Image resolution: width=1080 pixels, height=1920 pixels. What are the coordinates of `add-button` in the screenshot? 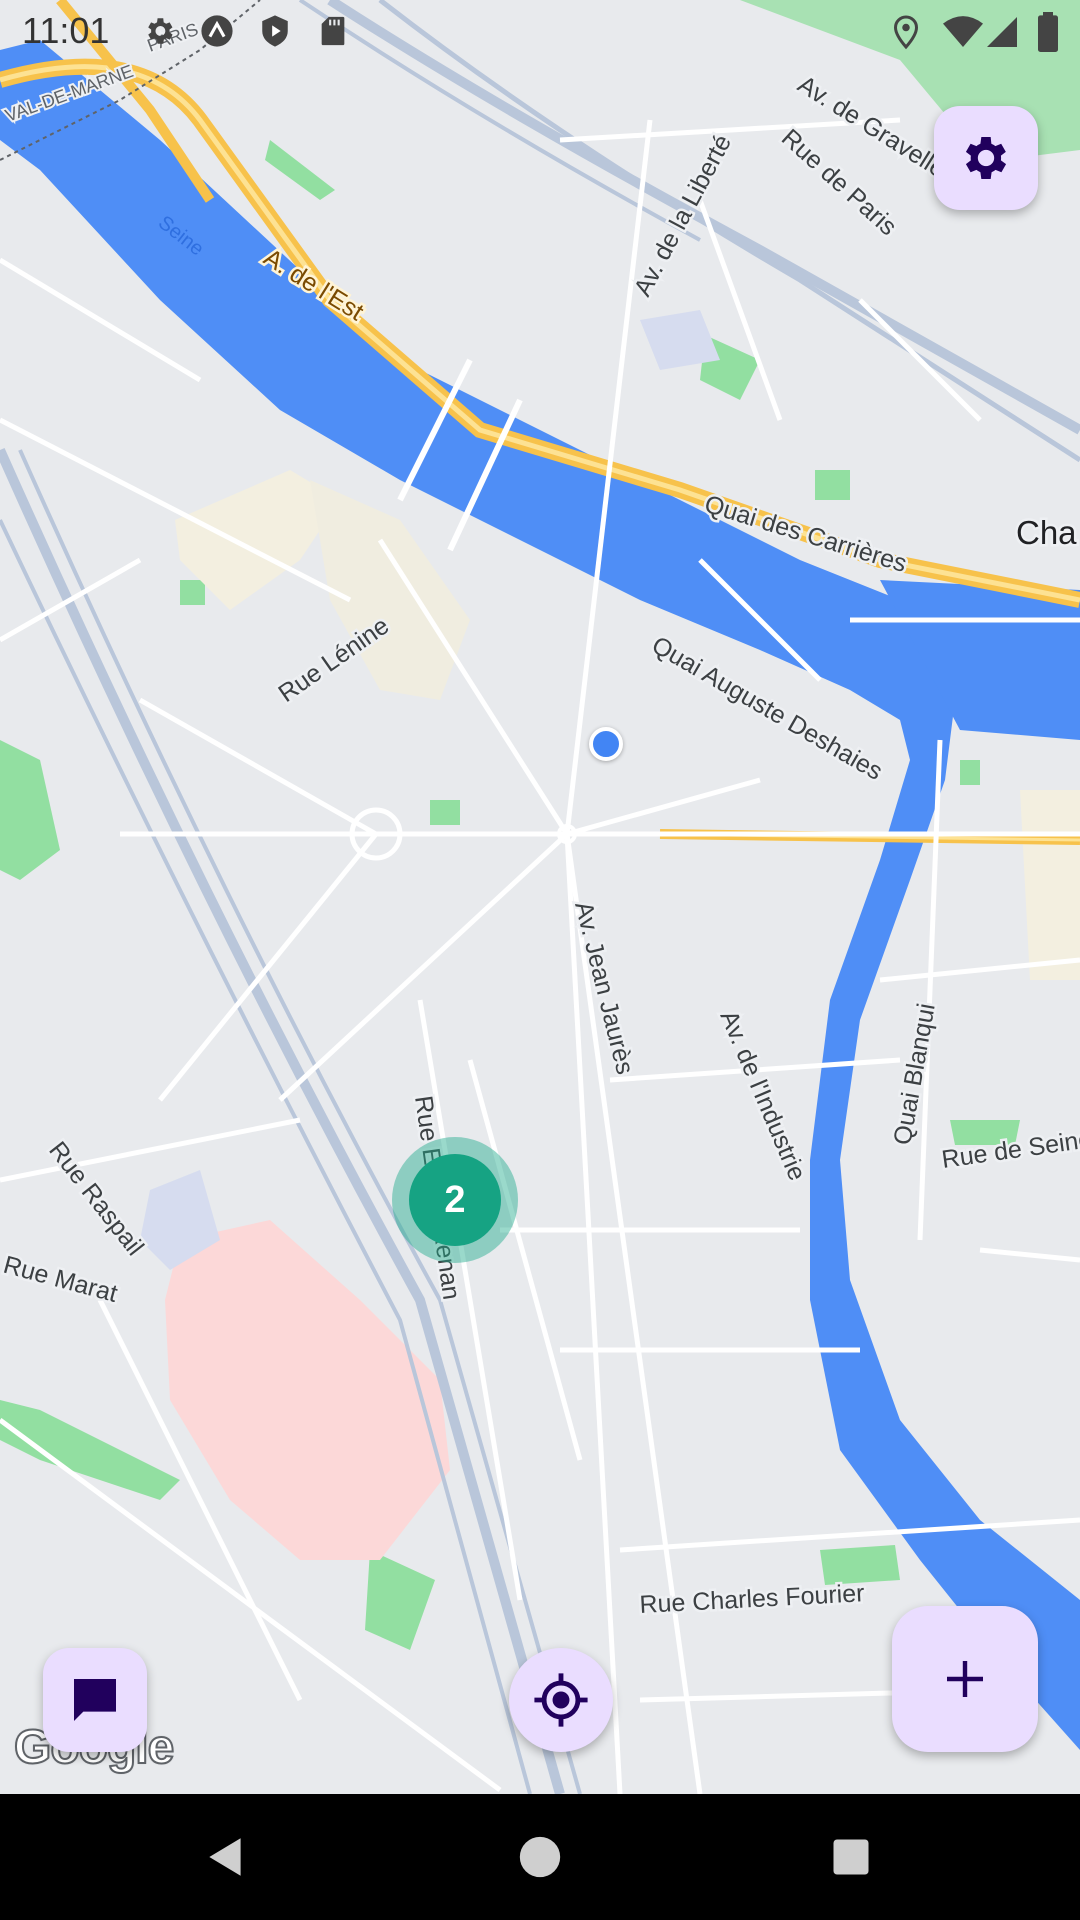 It's located at (965, 1679).